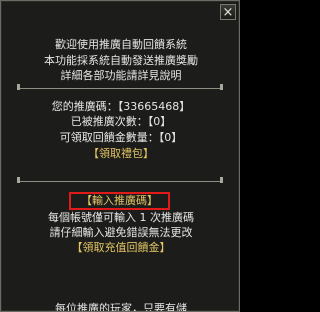  I want to click on intro-line-3: 詳細各部功能請詳見說明, so click(121, 75).